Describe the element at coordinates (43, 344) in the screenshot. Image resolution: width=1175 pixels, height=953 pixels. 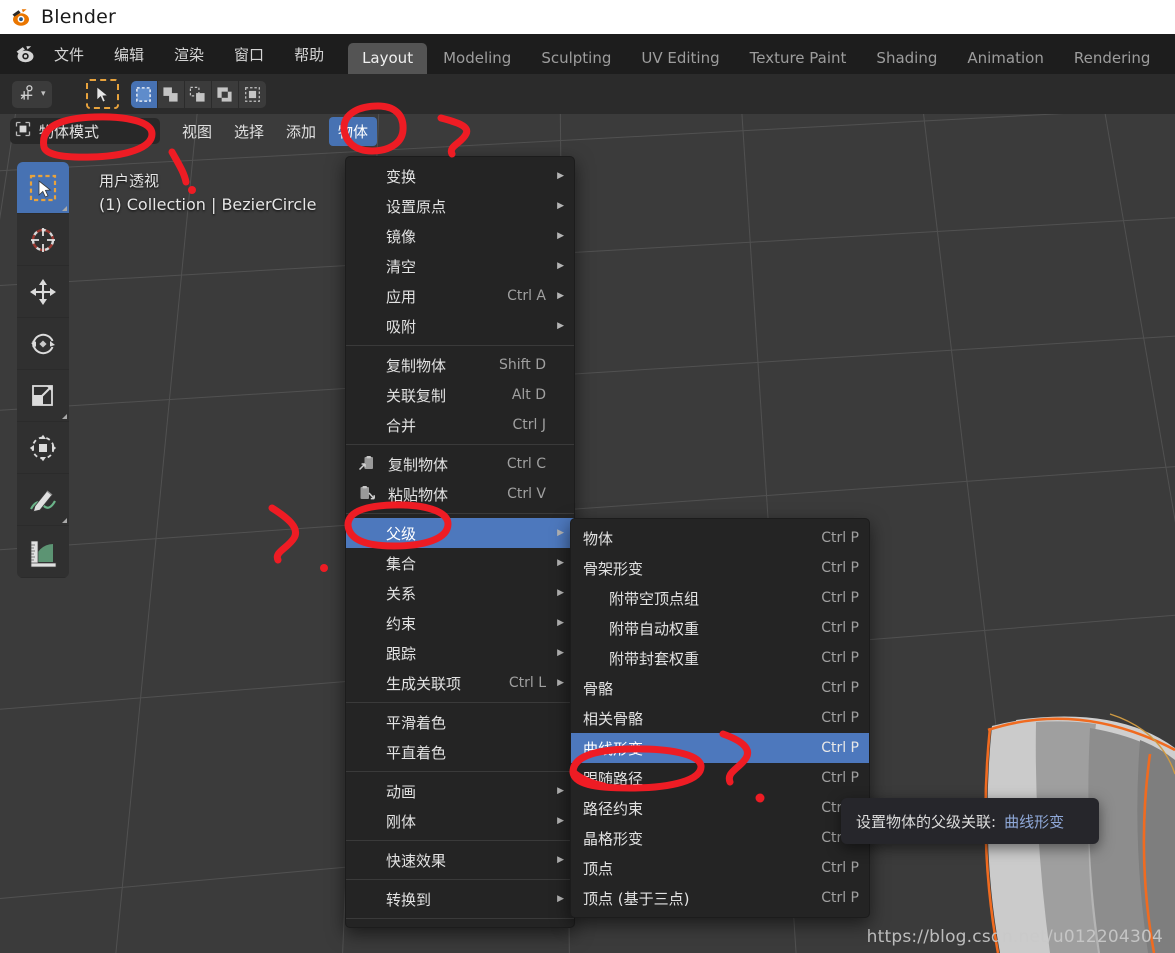
I see `rotate-tool-icon` at that location.